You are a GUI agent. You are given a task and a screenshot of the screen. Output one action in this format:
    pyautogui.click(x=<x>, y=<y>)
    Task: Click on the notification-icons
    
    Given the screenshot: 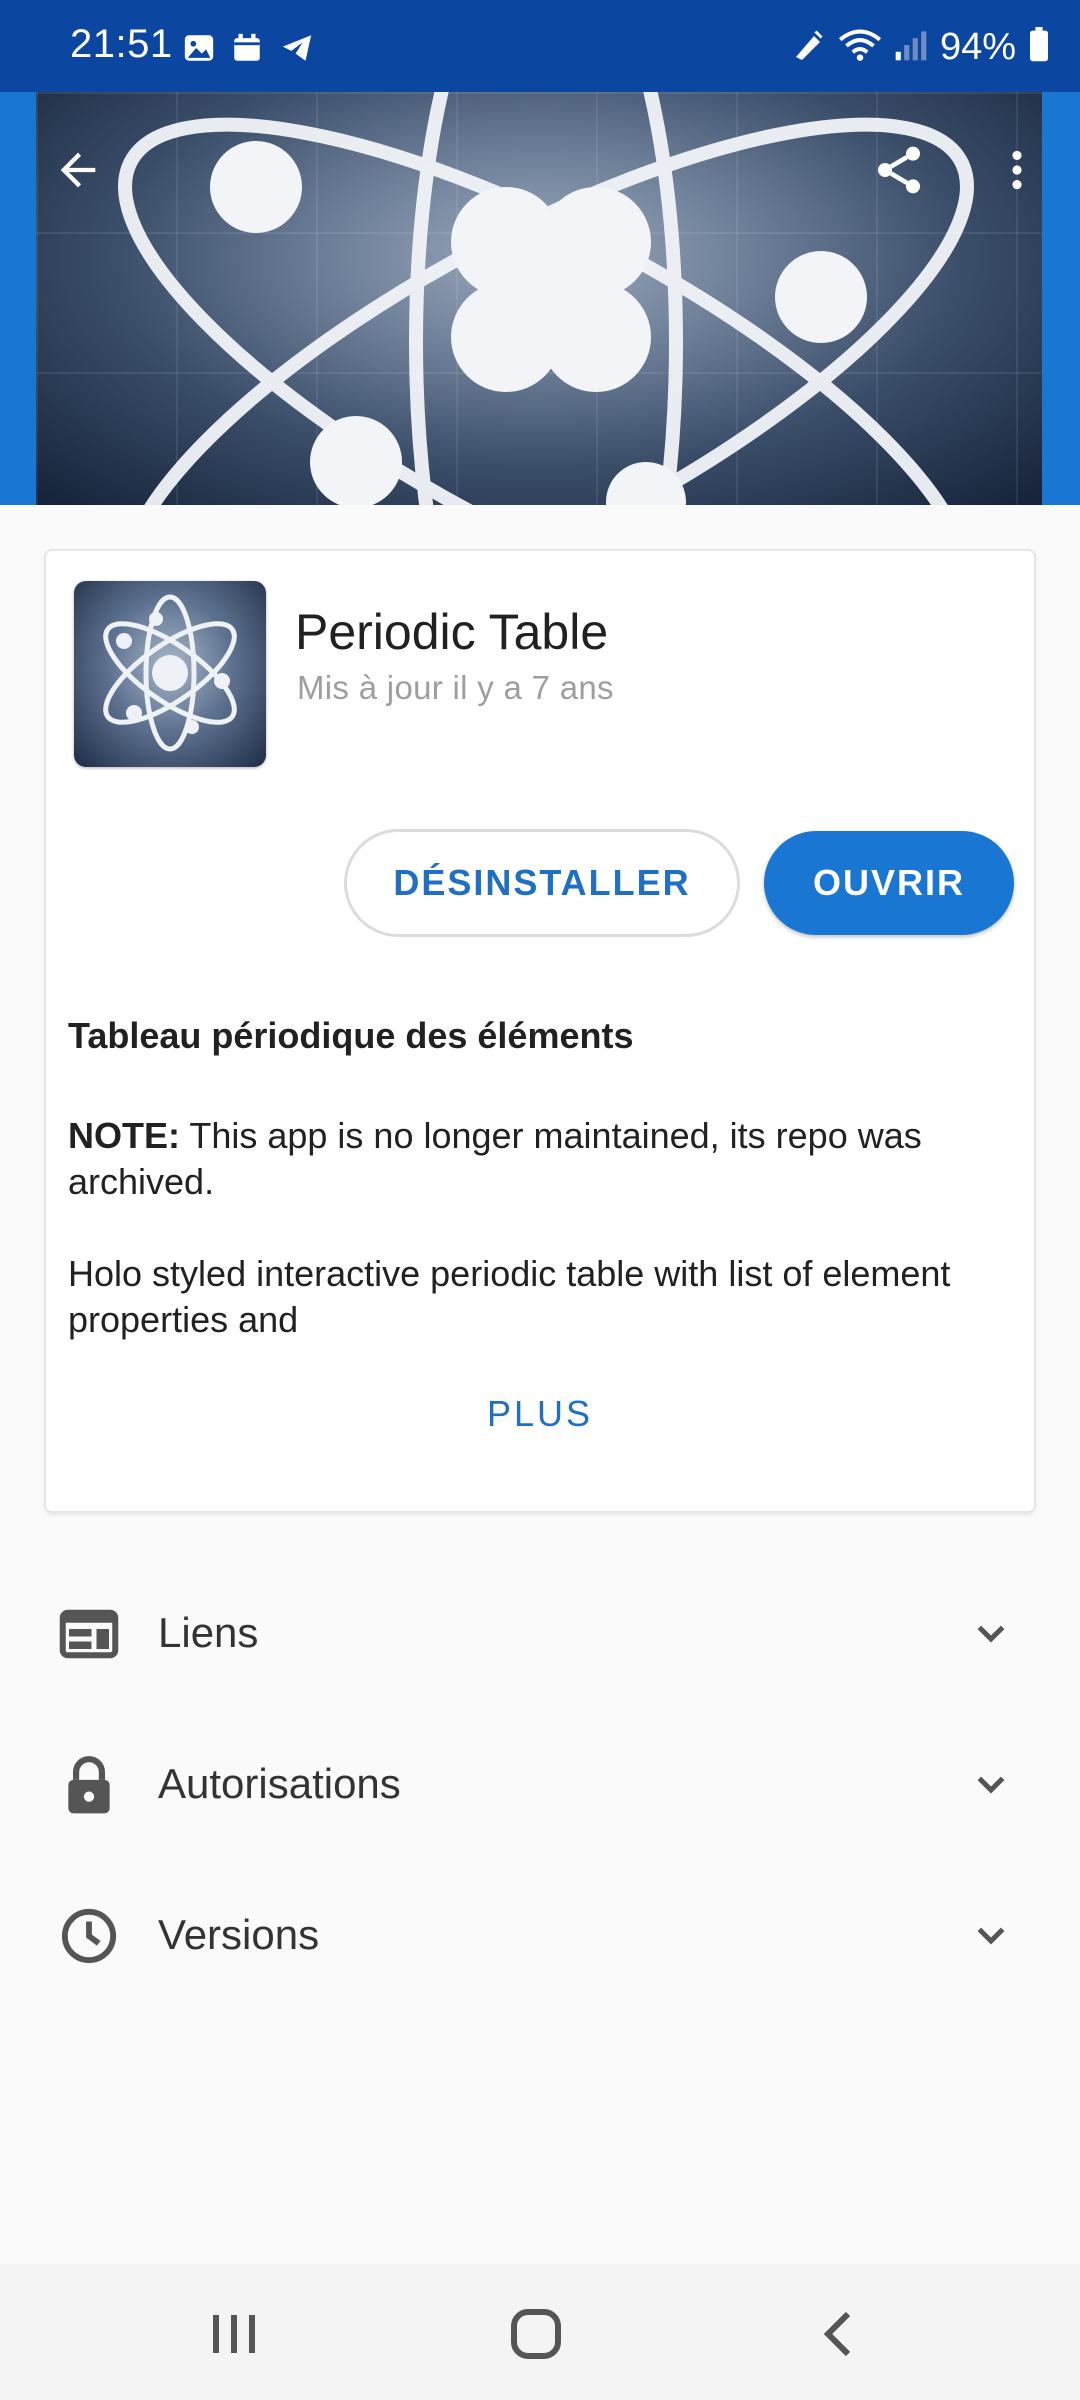 What is the action you would take?
    pyautogui.click(x=249, y=50)
    